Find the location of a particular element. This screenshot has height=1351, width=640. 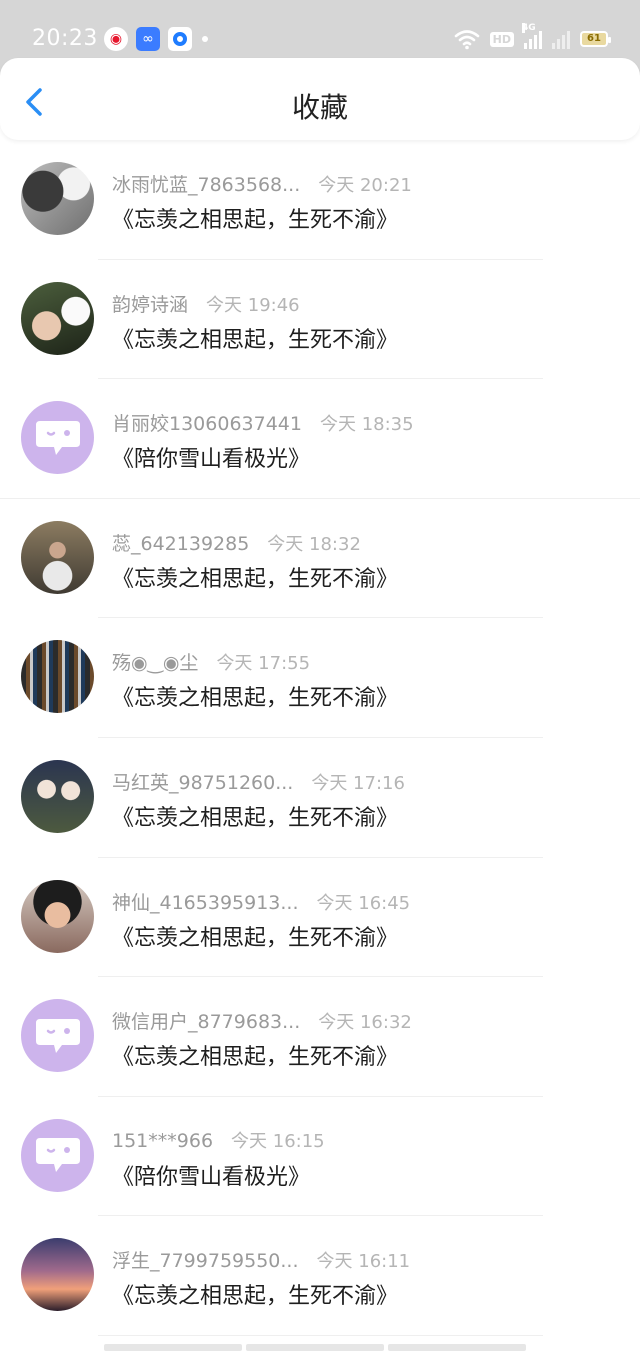

favorite-item: 蕊_642139285 今天 18:32 《忘羡之相思起，生死不渝》 is located at coordinates (320, 559).